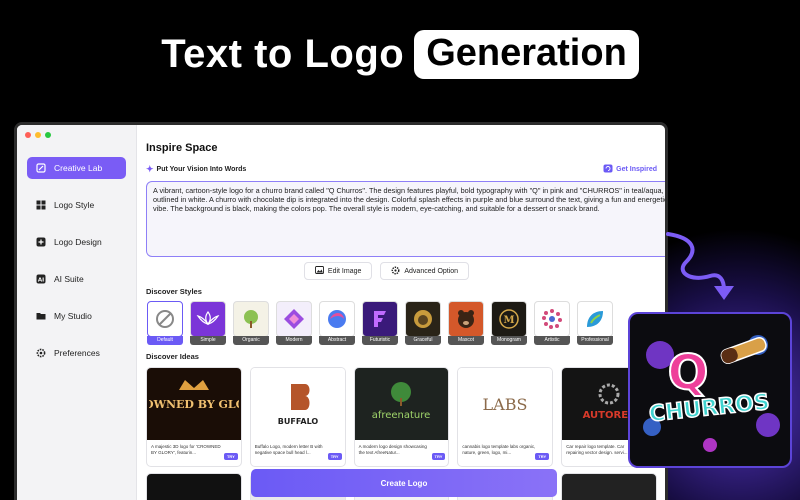  I want to click on sidebar-item-logo-design: Logo Design, so click(76, 242).